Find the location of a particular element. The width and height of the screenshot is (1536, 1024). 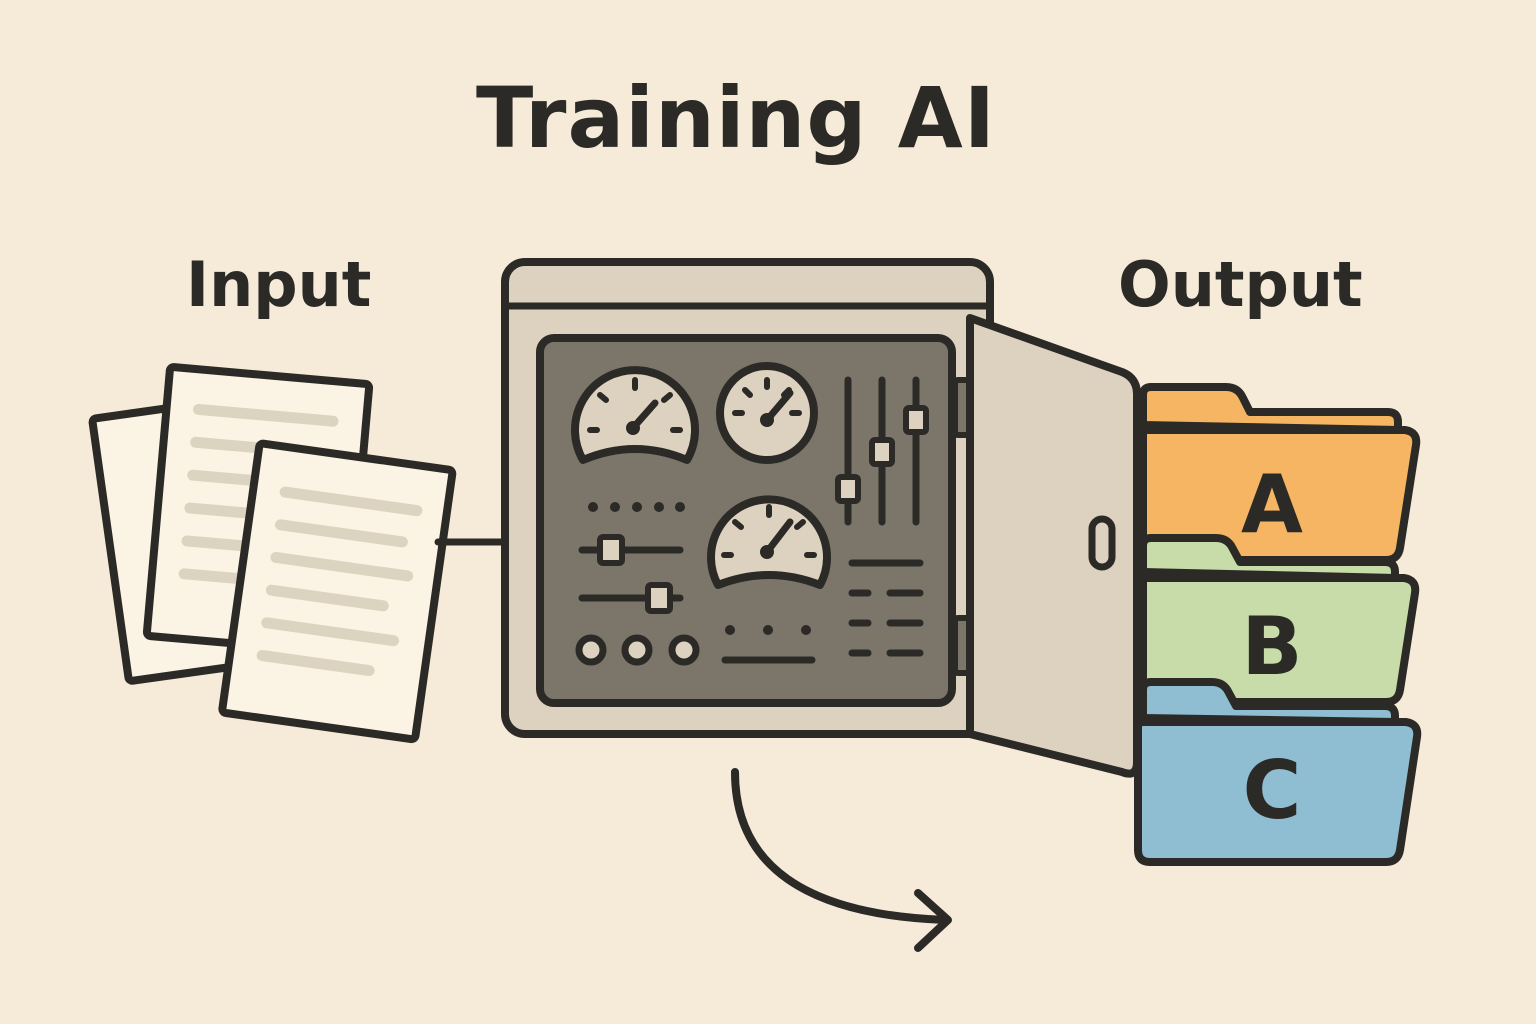

input-documents is located at coordinates (272, 553).